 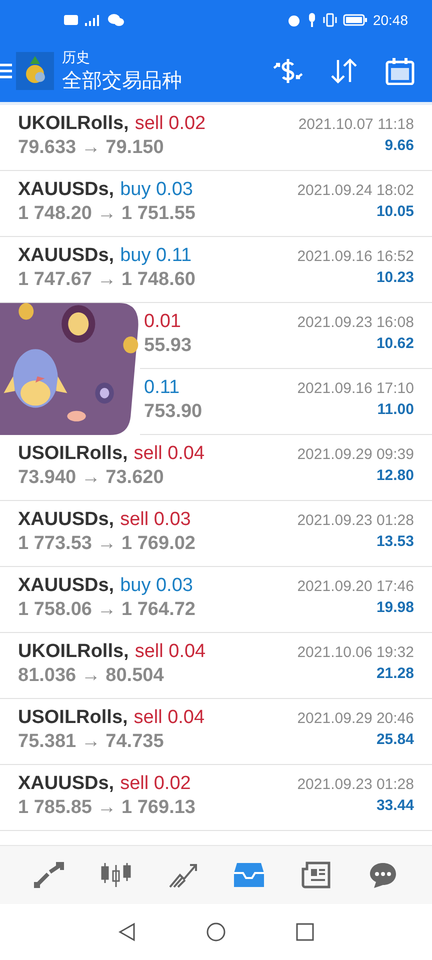 I want to click on profit-value: 11.00, so click(x=395, y=409).